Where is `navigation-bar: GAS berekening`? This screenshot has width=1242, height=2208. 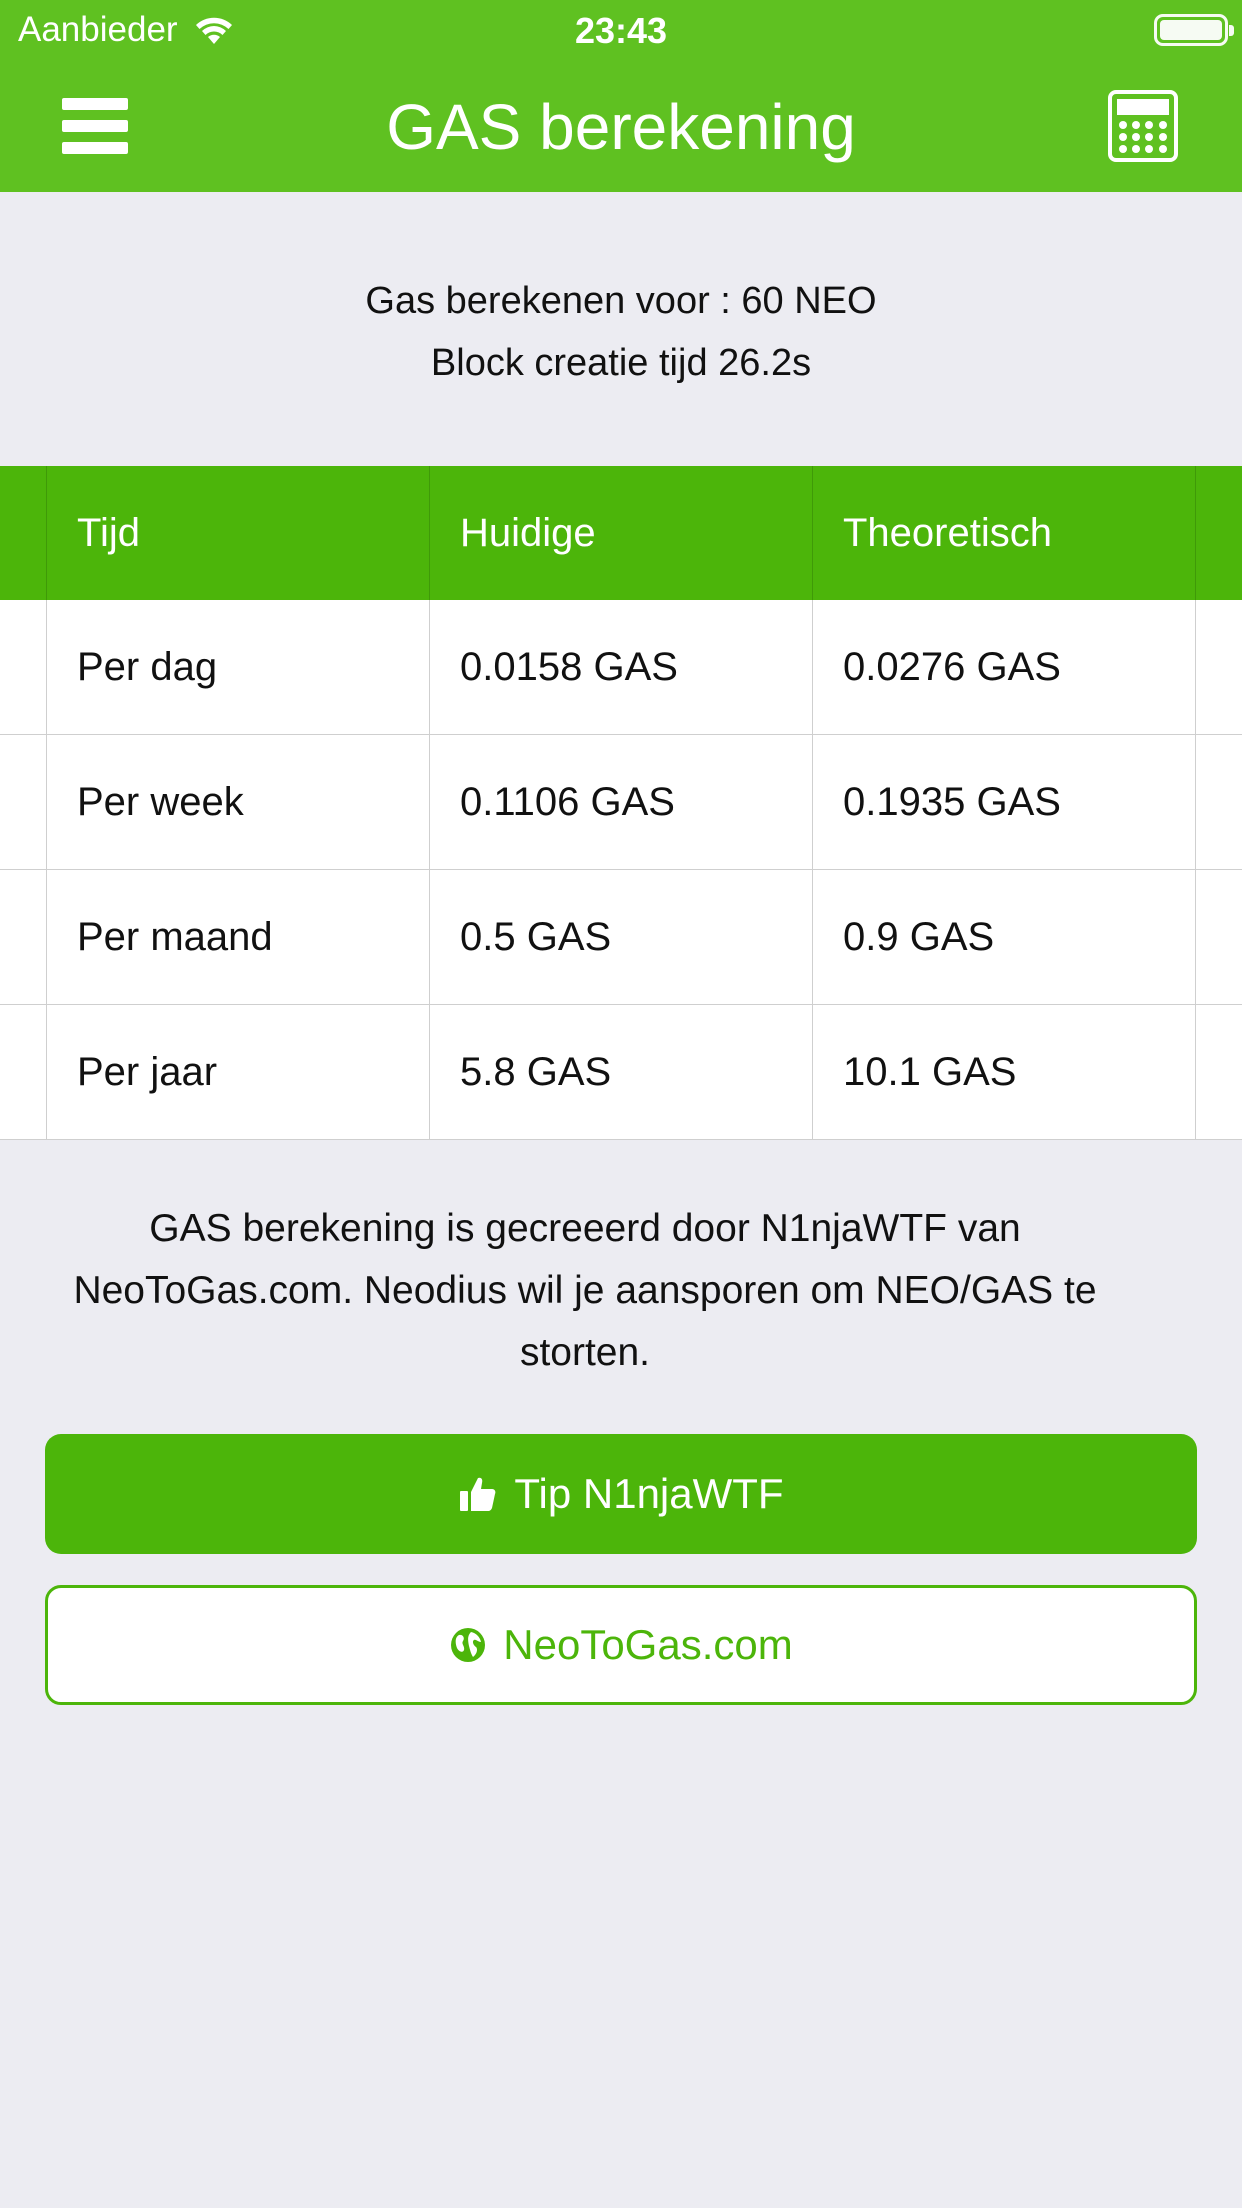 navigation-bar: GAS berekening is located at coordinates (621, 126).